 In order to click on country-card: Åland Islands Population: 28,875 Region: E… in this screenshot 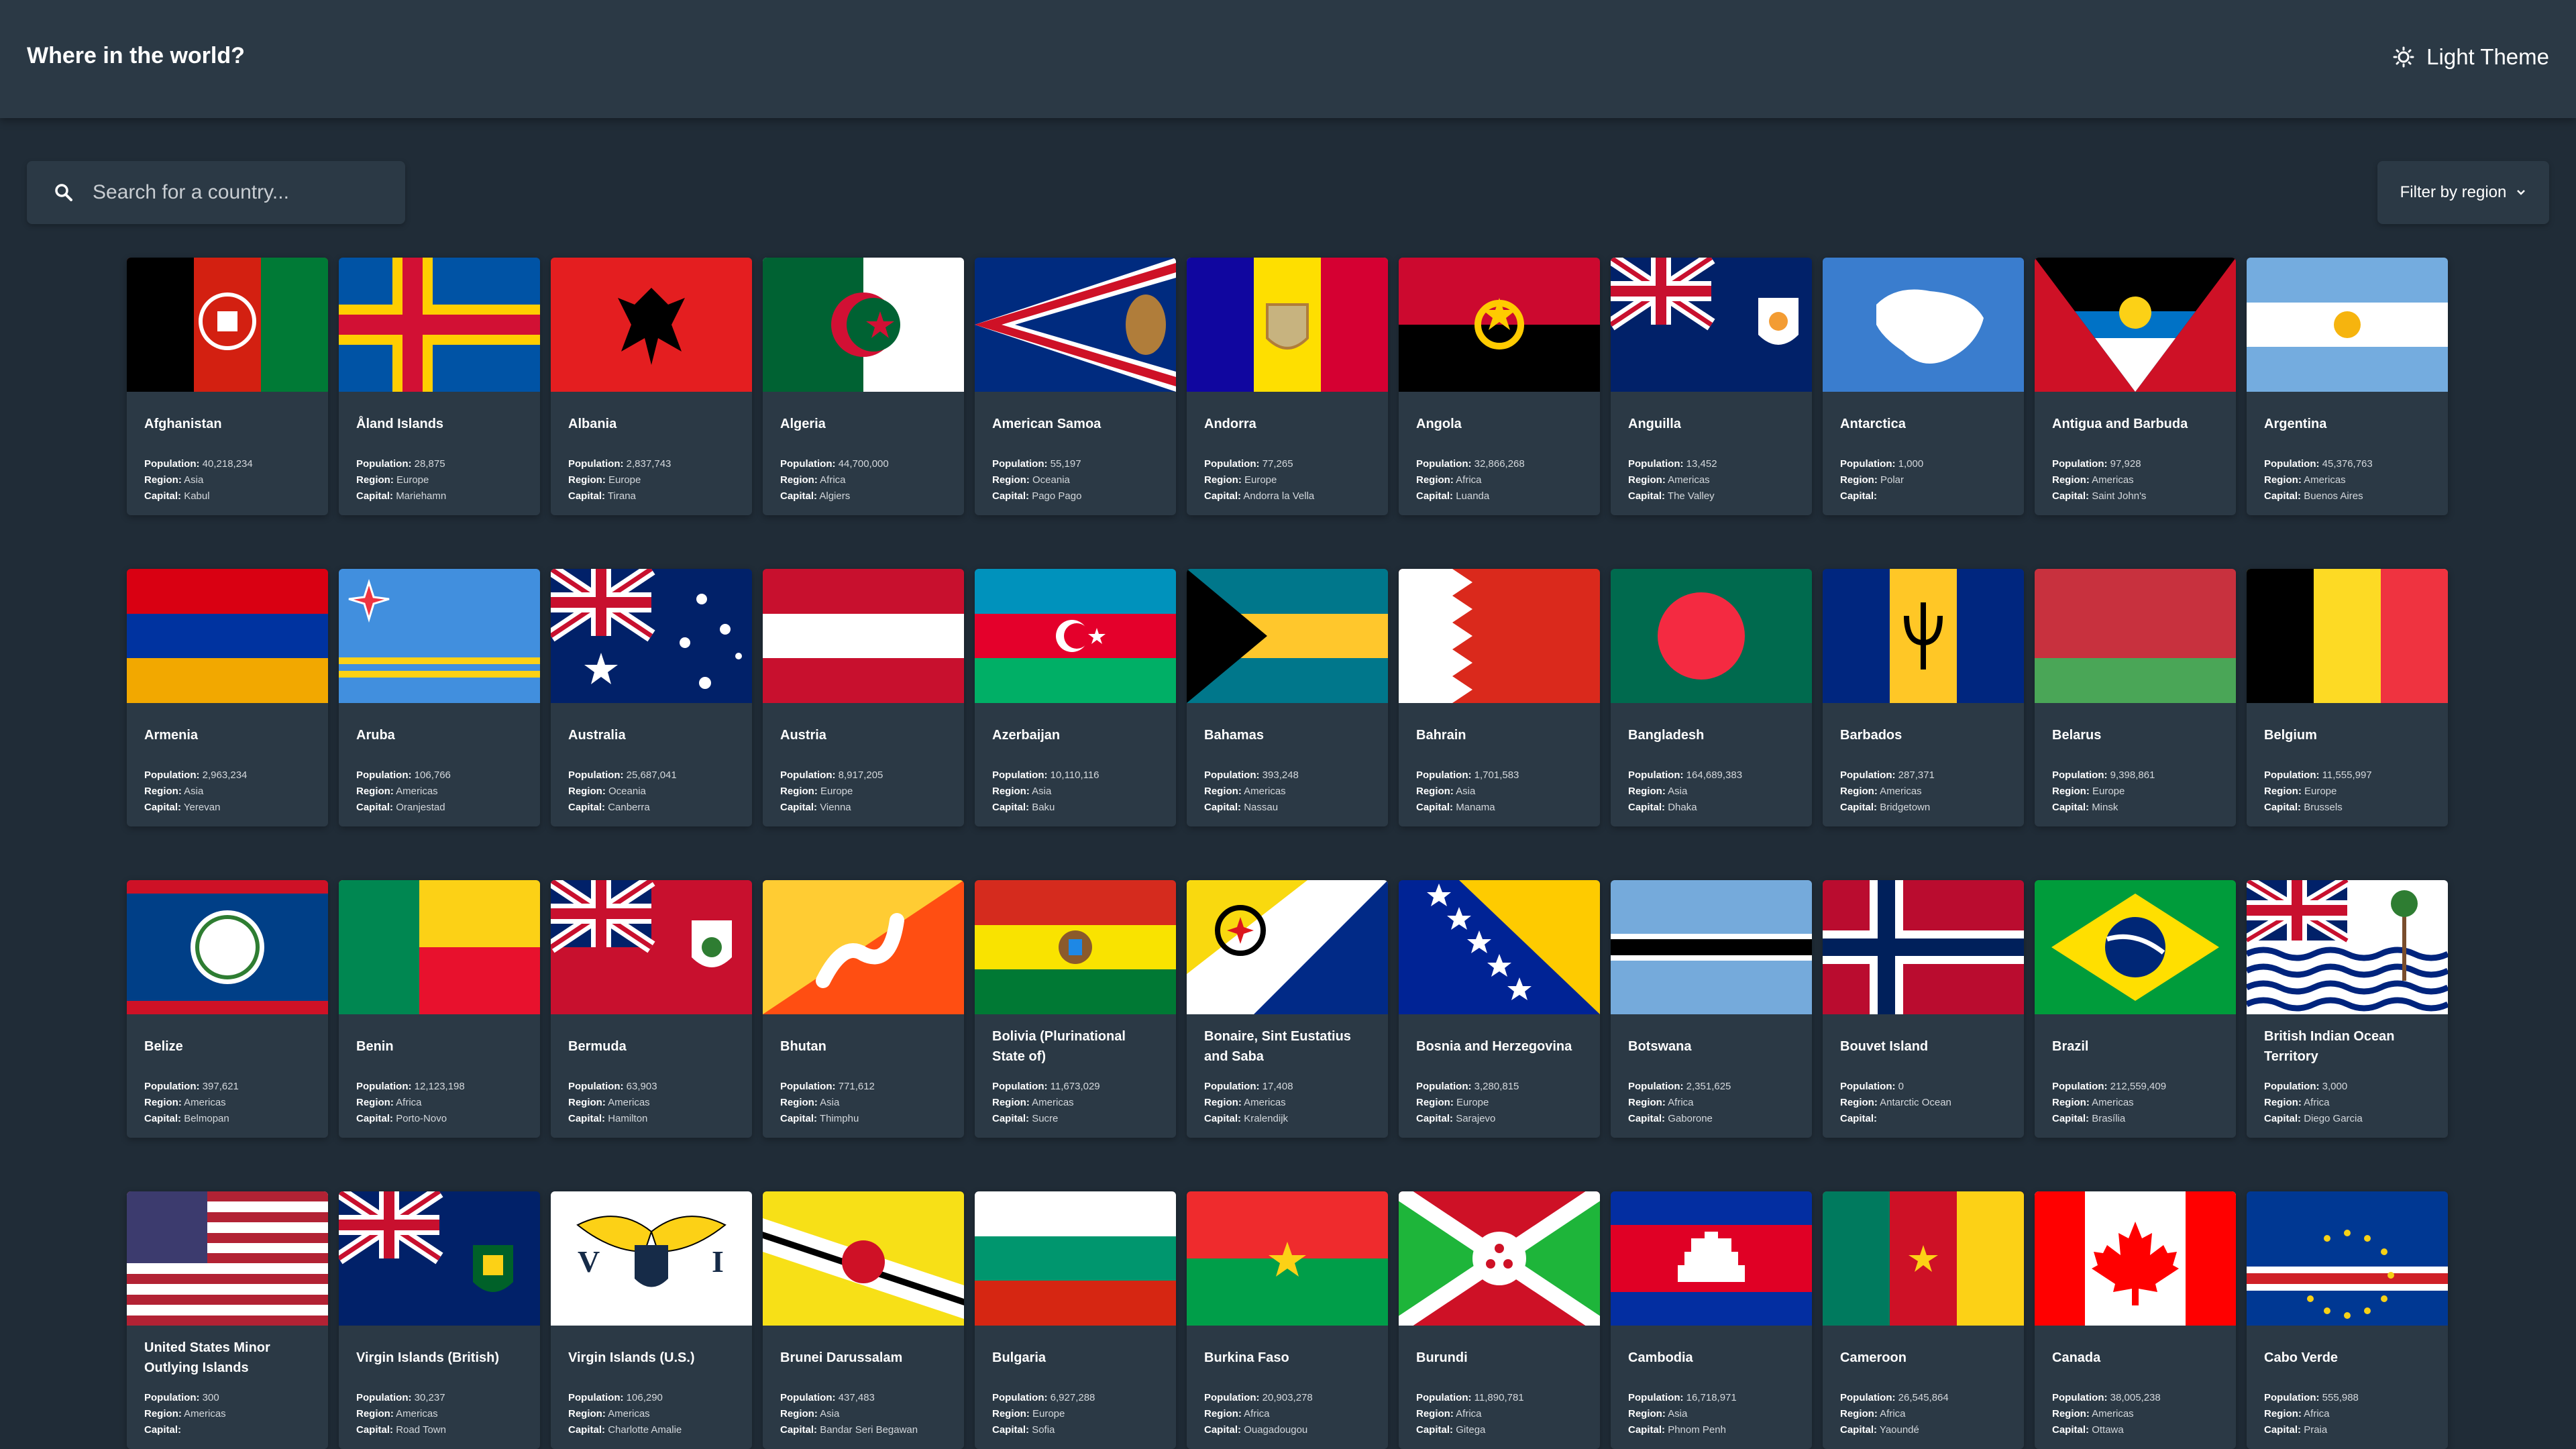, I will do `click(439, 386)`.